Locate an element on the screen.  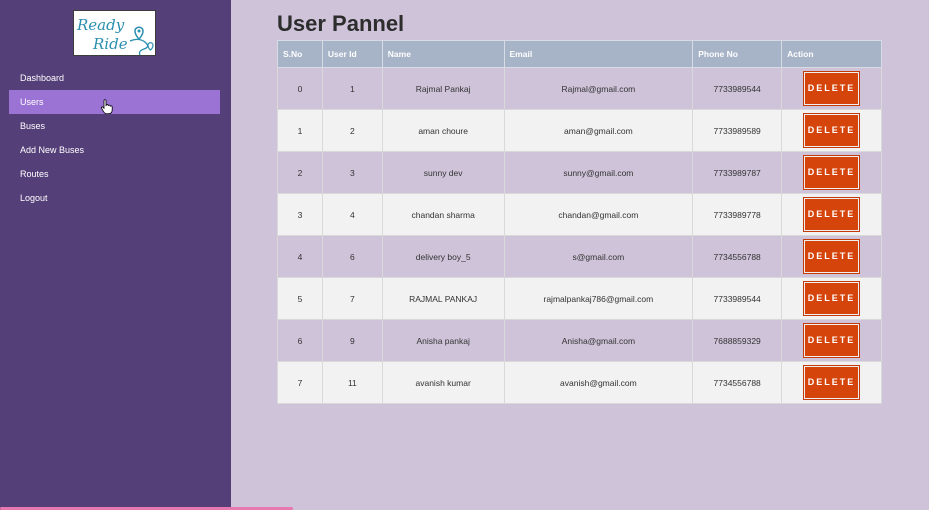
cell-sno: 0 is located at coordinates (300, 88).